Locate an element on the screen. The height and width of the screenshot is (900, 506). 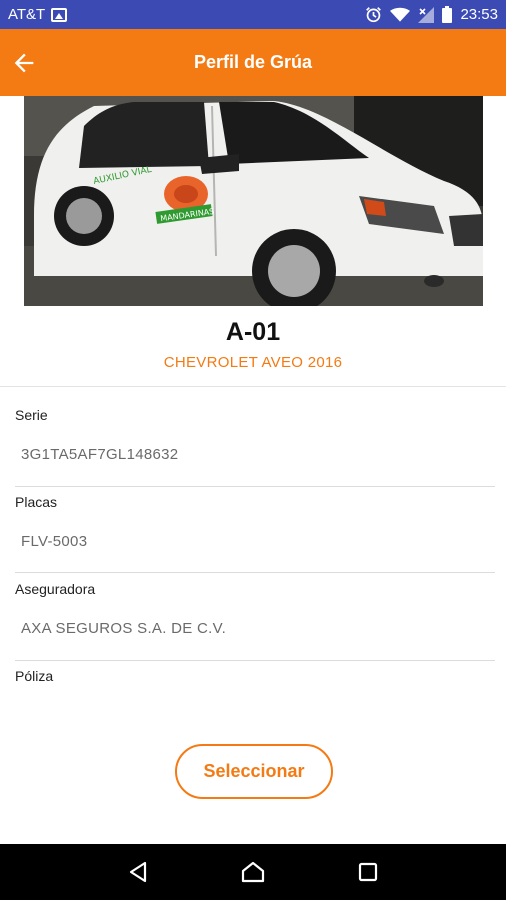
alarm-icon is located at coordinates (374, 15).